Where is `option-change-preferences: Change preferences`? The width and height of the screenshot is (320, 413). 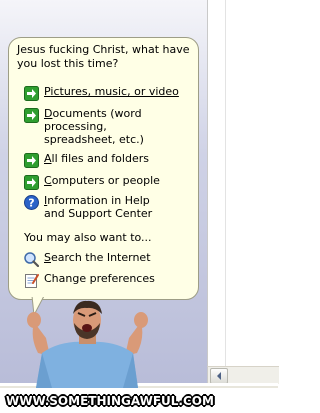 option-change-preferences: Change preferences is located at coordinates (109, 280).